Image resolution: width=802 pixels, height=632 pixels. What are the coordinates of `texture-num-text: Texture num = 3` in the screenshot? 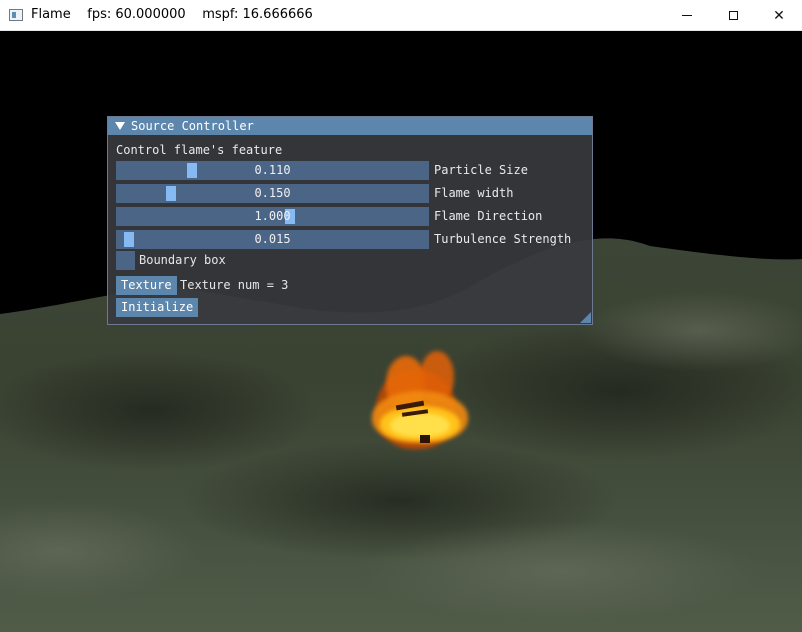 It's located at (234, 285).